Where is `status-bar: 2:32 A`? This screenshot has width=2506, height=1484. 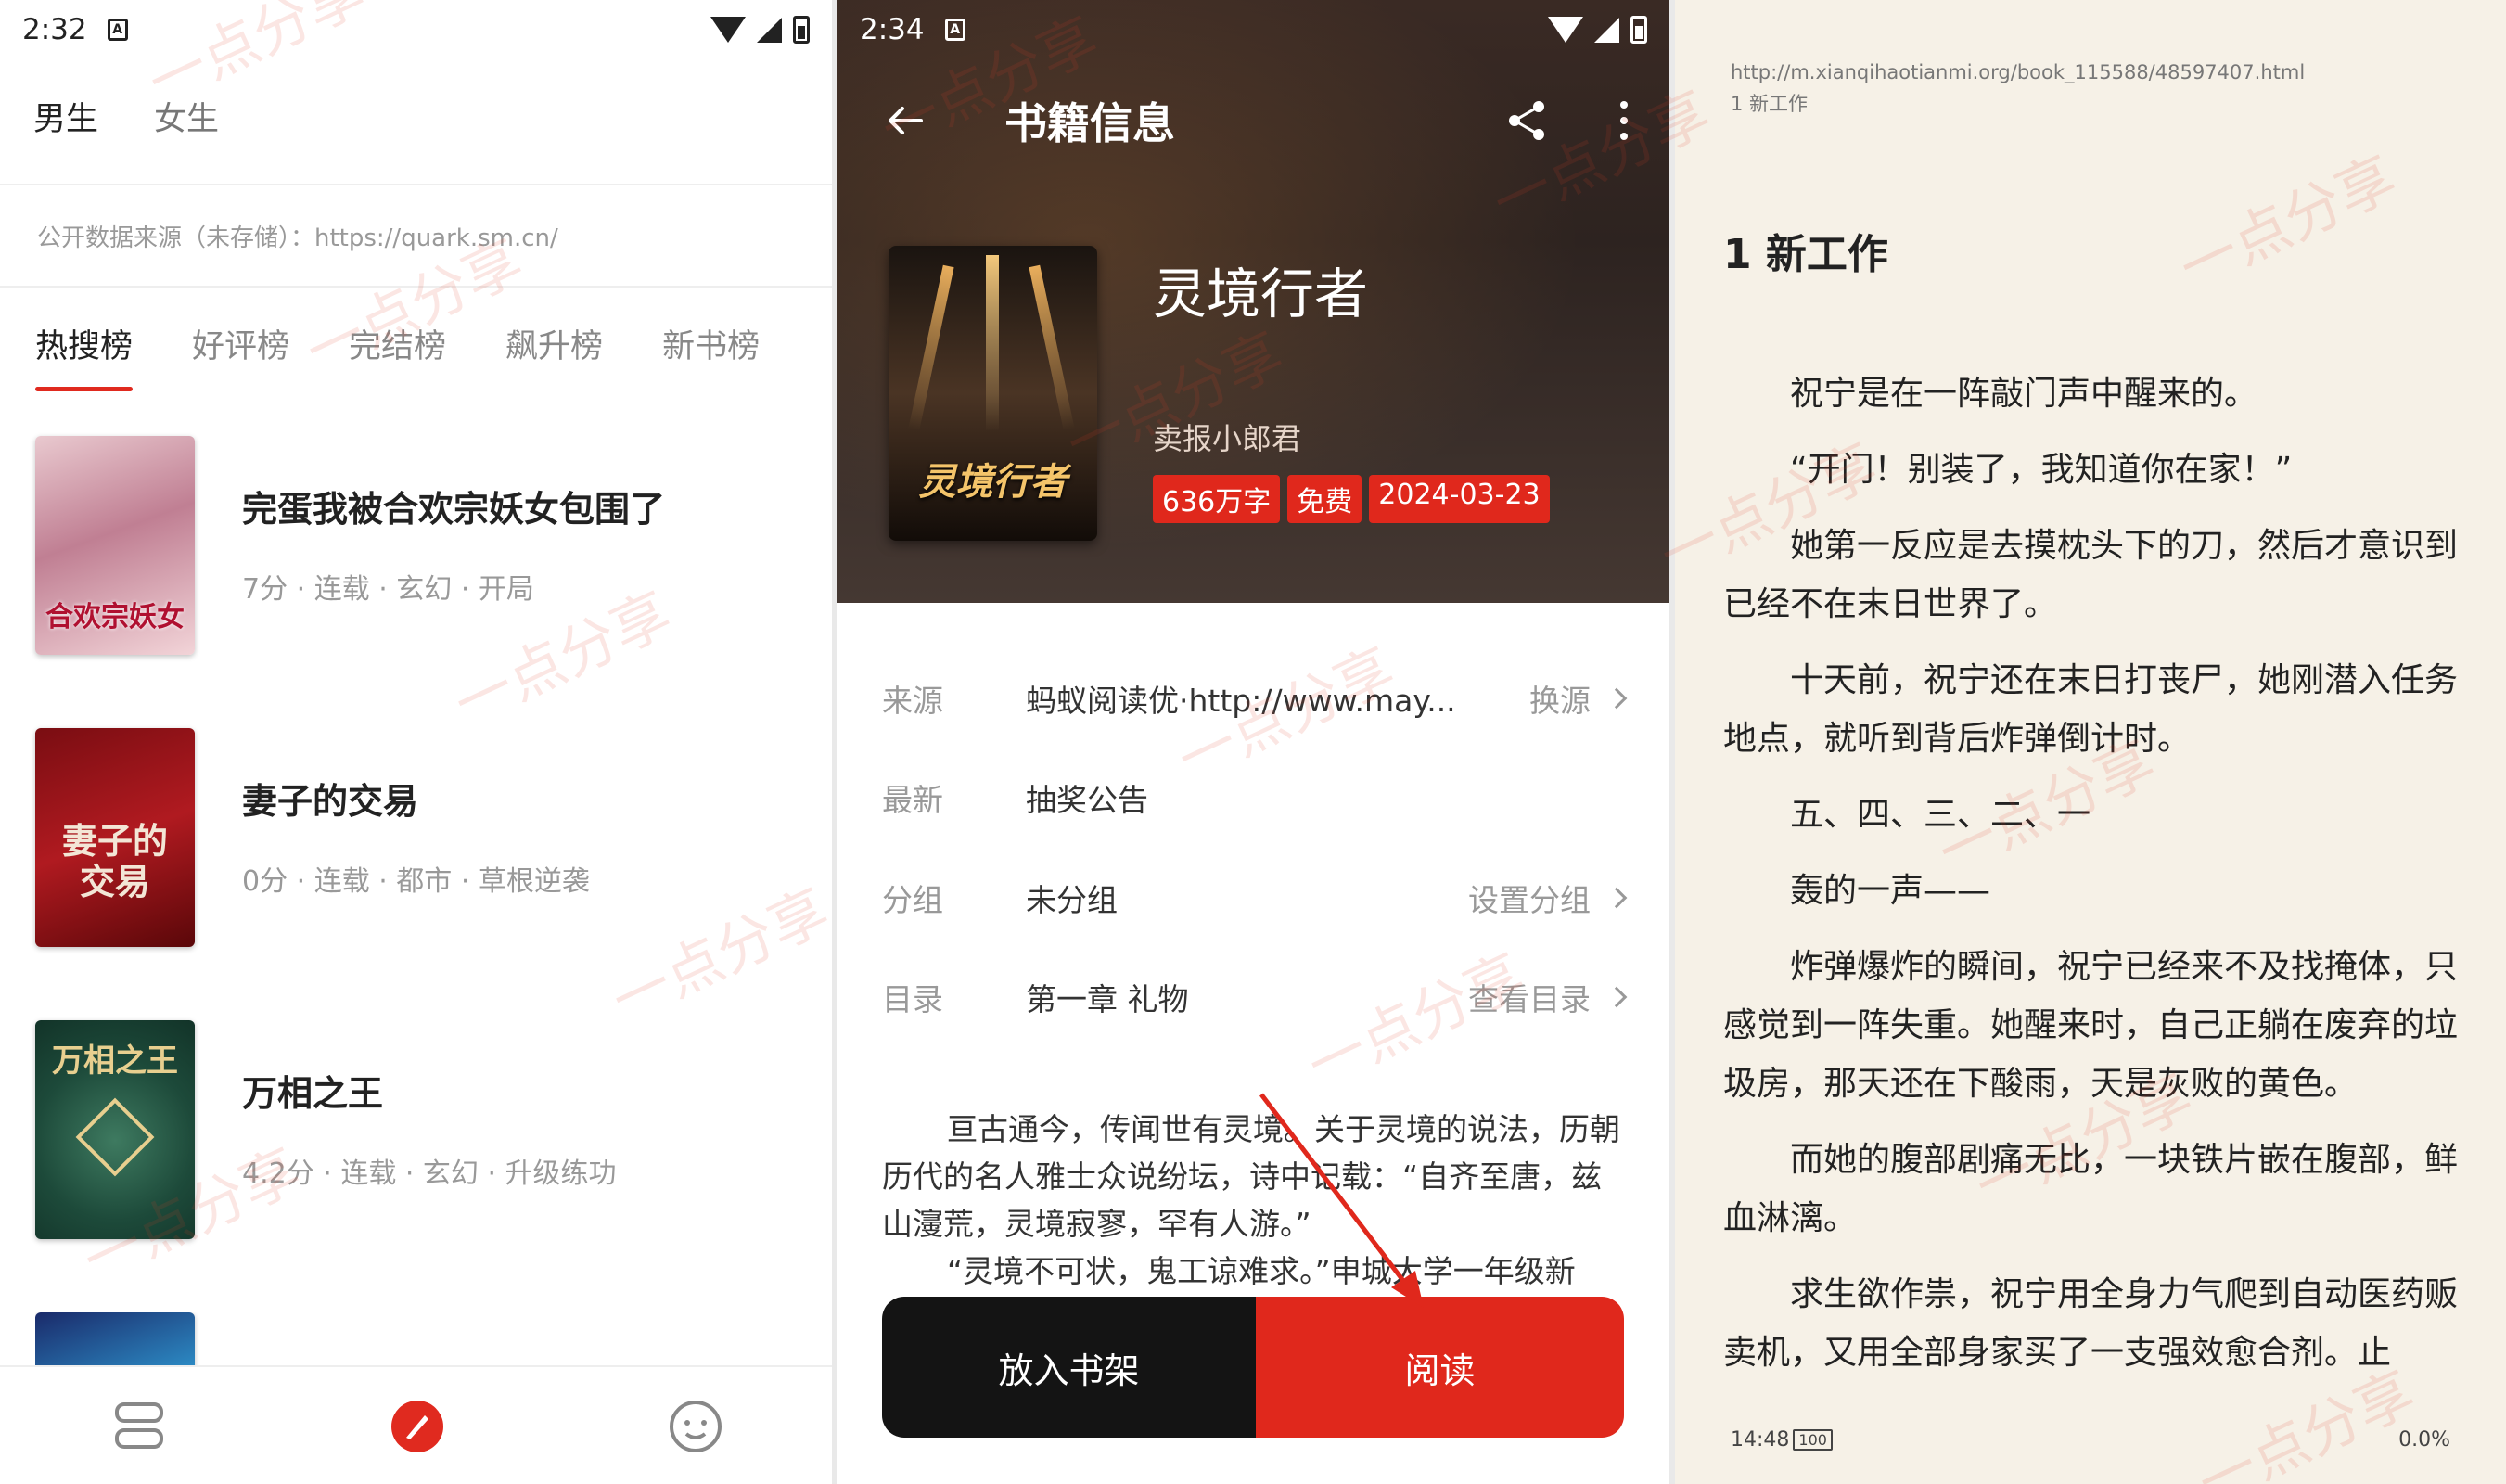
status-bar: 2:32 A is located at coordinates (416, 29).